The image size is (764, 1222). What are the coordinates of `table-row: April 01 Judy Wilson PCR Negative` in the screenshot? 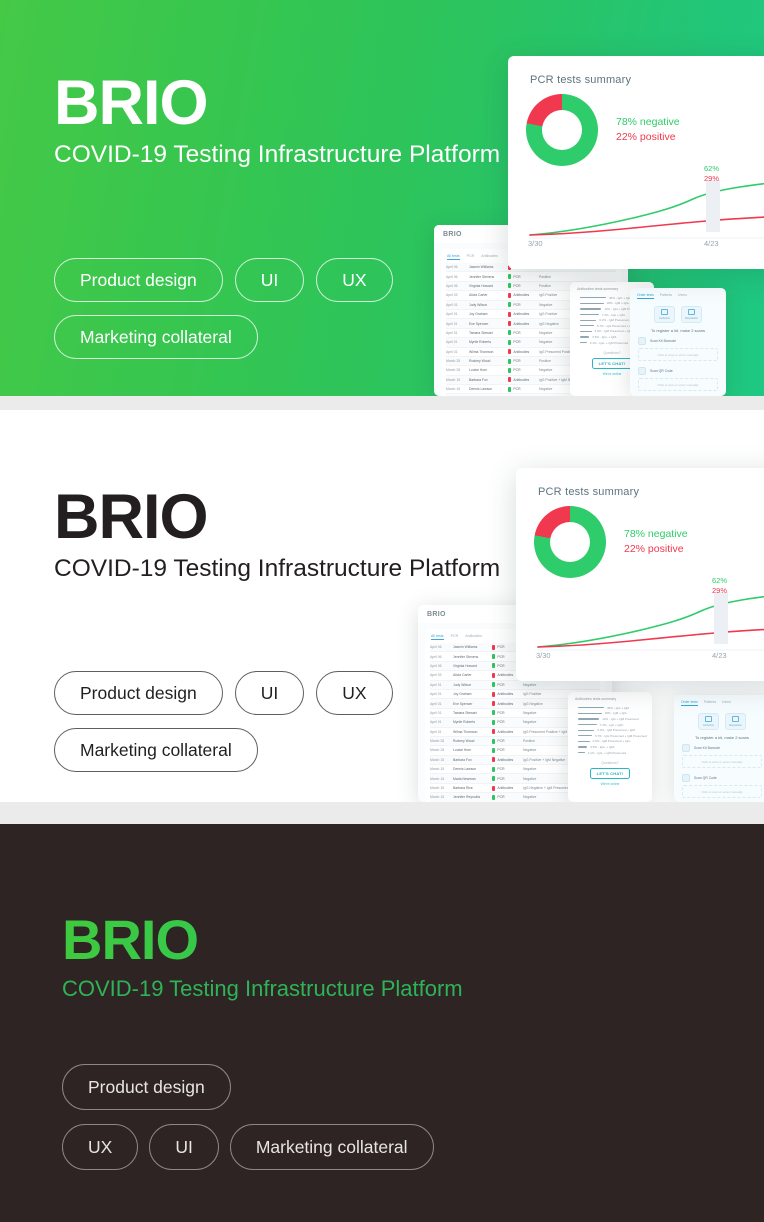 It's located at (515, 685).